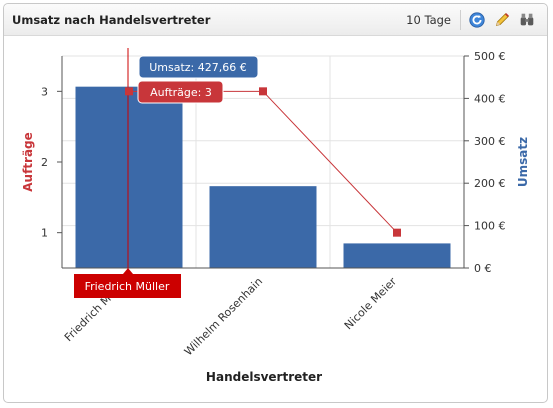  What do you see at coordinates (44, 91) in the screenshot?
I see `left-tick-label: 3` at bounding box center [44, 91].